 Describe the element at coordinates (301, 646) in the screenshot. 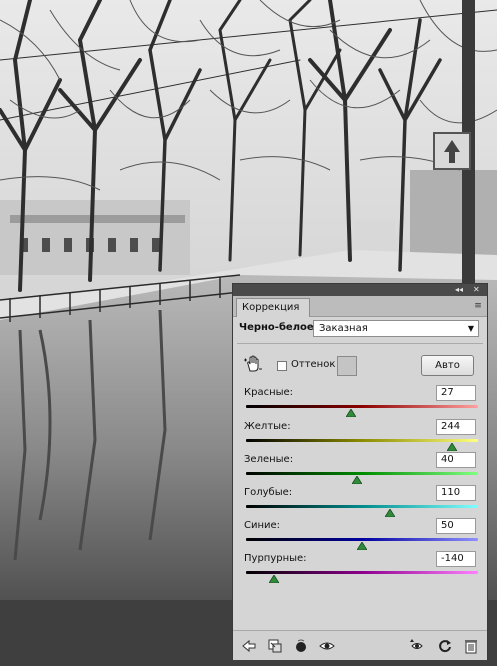

I see `visibility-eye-icon` at that location.